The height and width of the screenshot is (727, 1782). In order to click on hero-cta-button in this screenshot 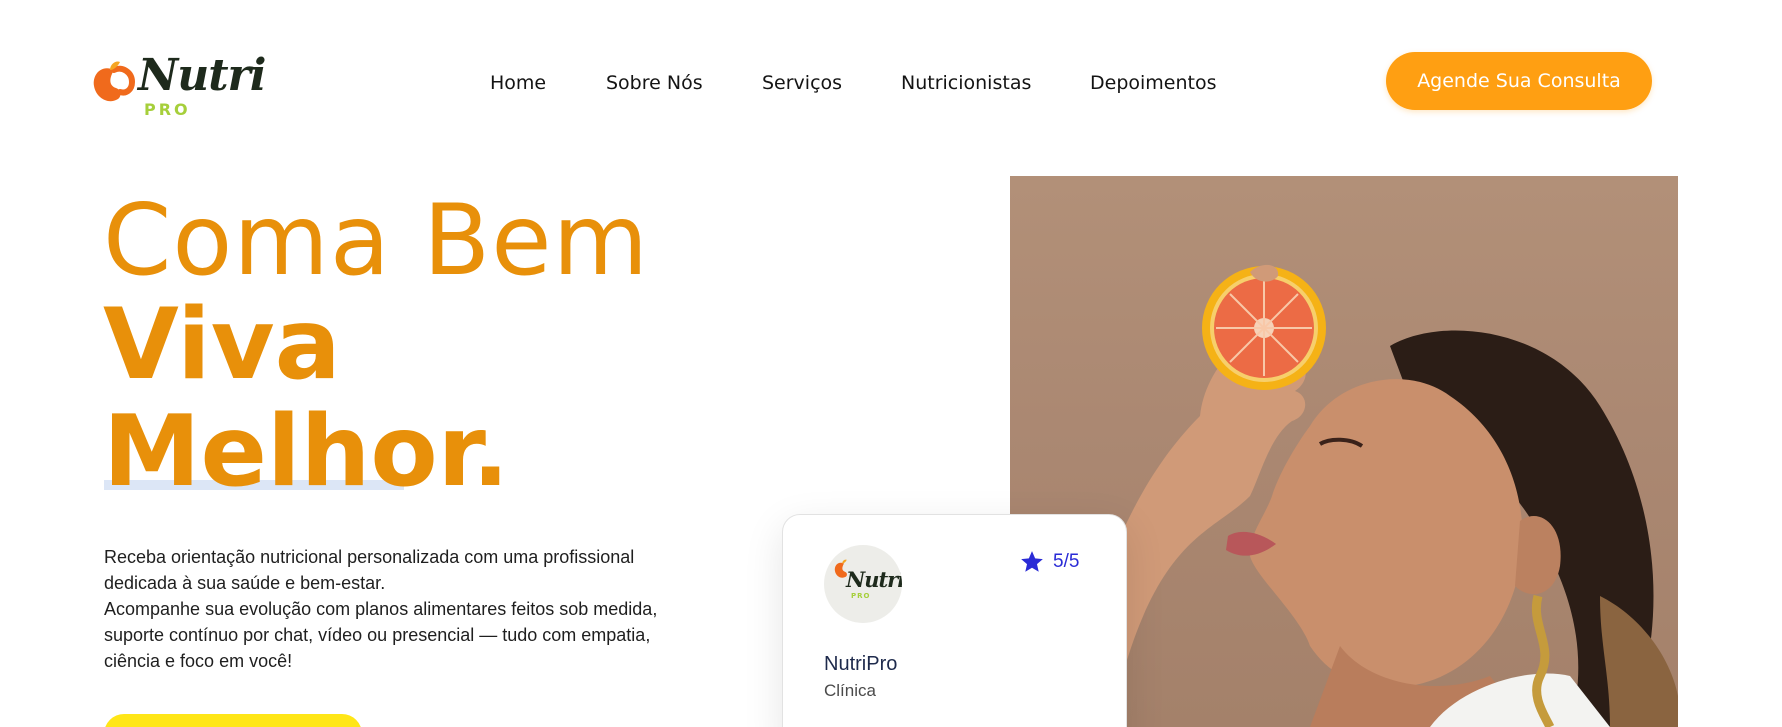, I will do `click(233, 720)`.